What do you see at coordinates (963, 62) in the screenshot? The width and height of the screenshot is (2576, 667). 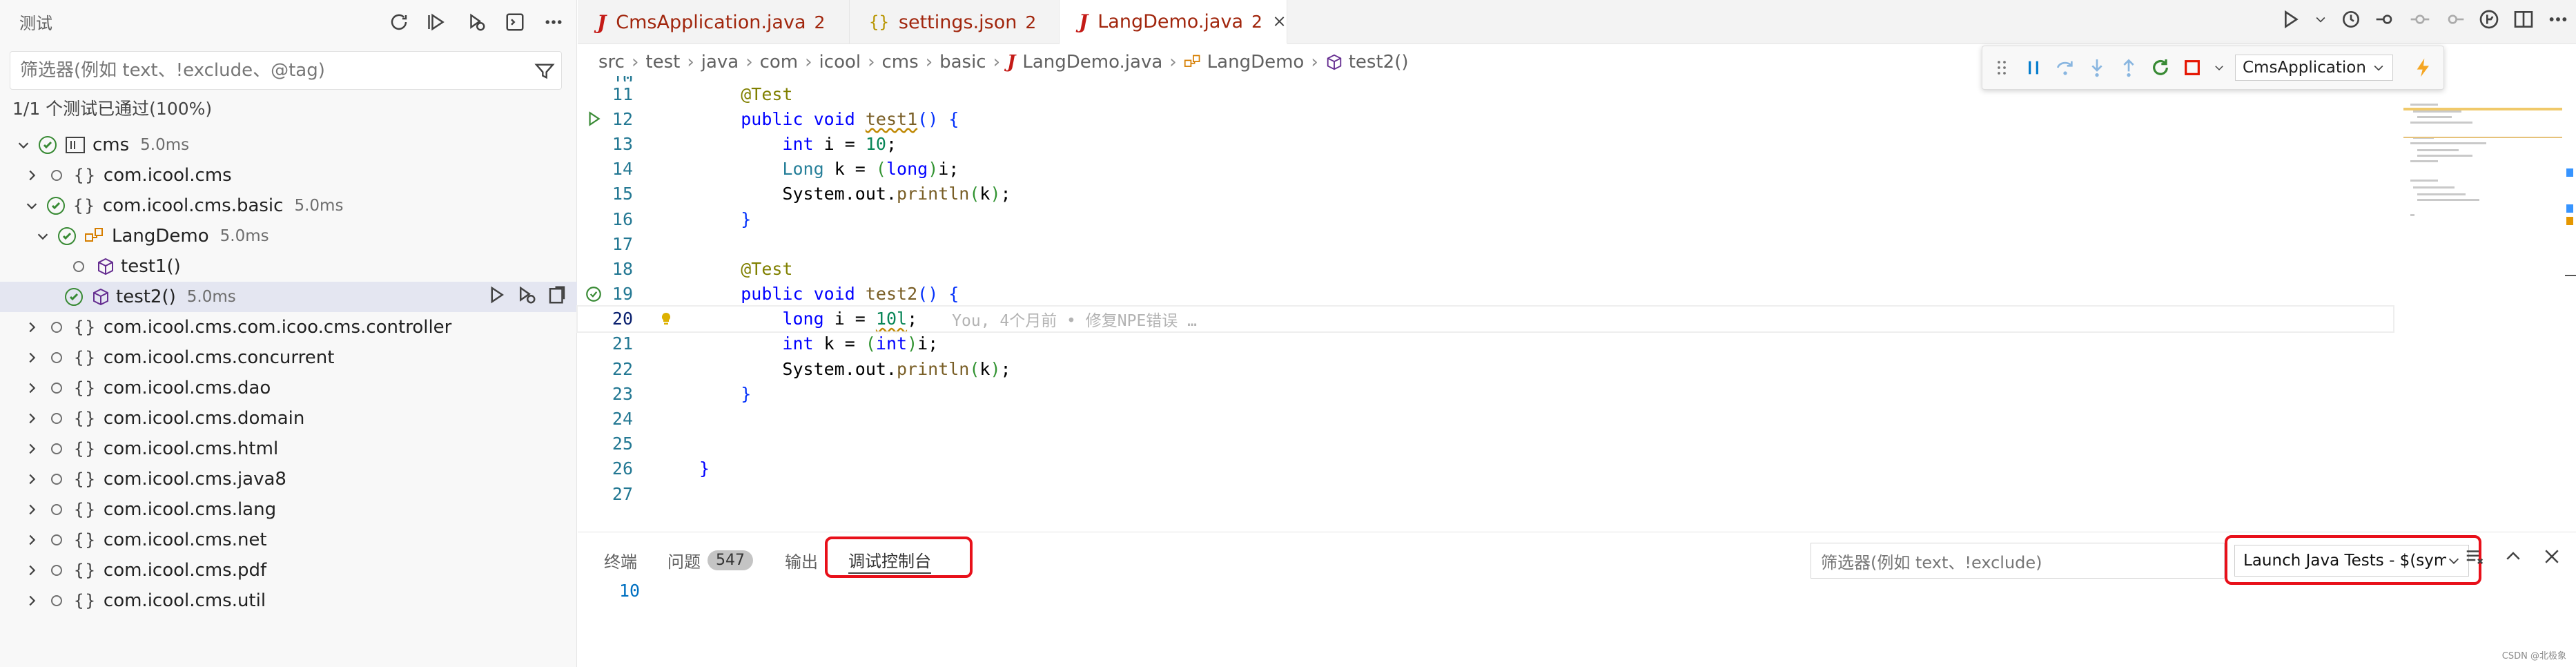 I see `breadcrumb-item: basic` at bounding box center [963, 62].